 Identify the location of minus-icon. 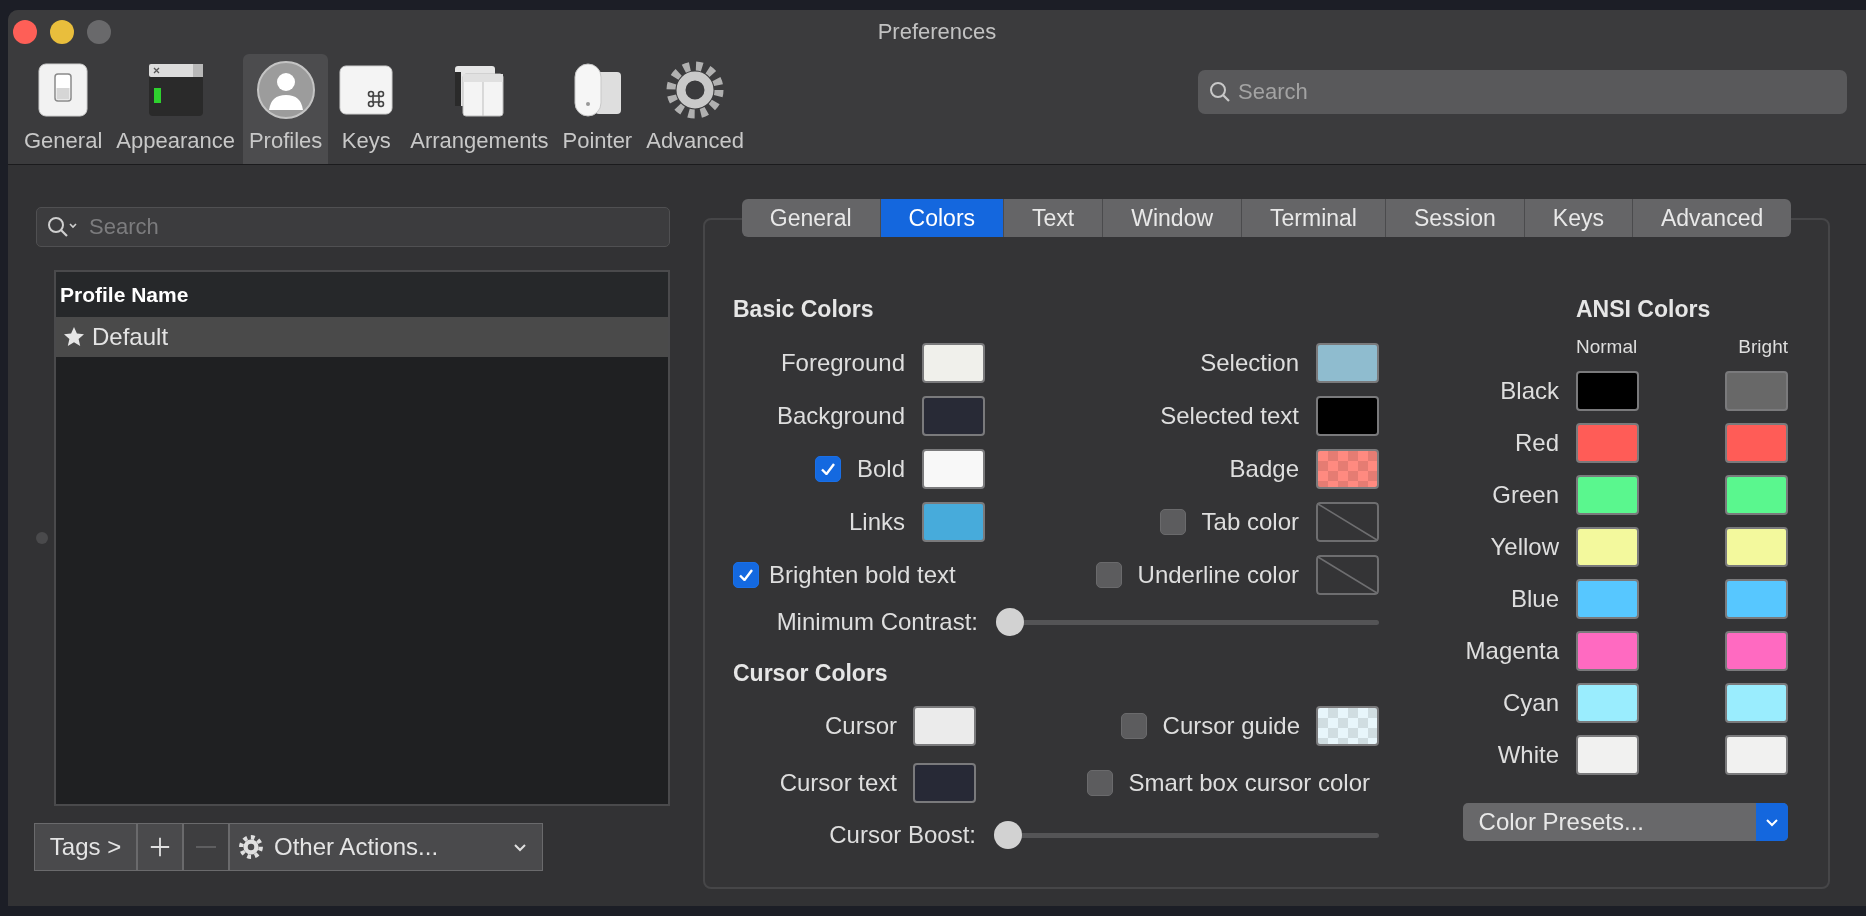
(206, 847).